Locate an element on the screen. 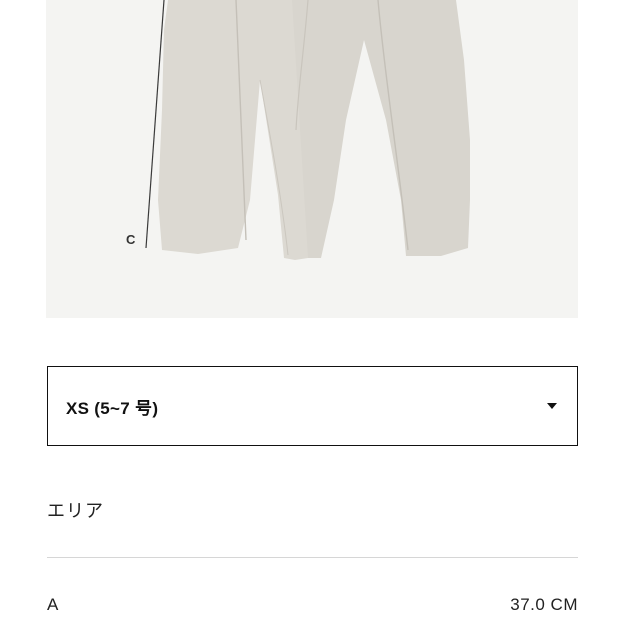  measurement-row: A 37.0 CM is located at coordinates (312, 605).